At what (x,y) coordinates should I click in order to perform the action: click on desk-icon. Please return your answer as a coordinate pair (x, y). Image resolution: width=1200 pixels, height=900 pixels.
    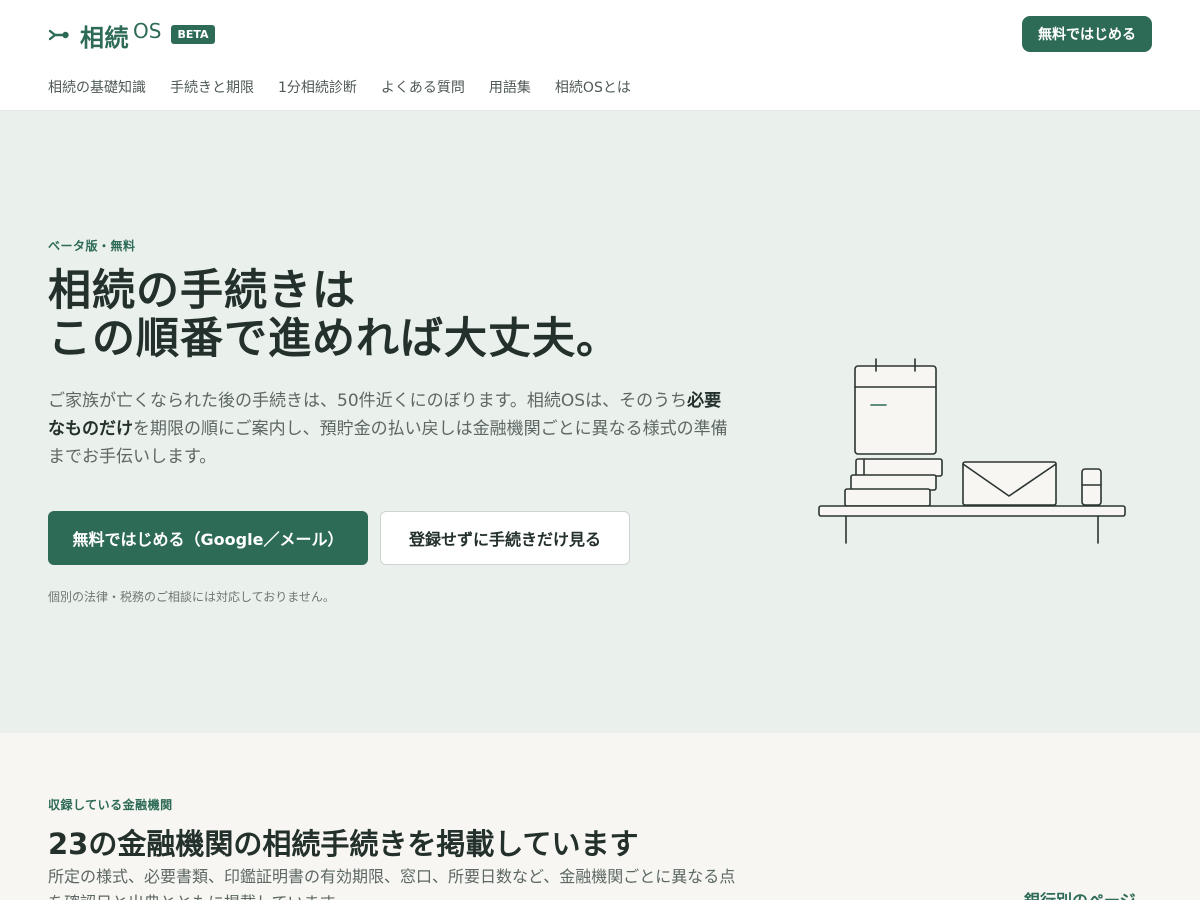
    Looking at the image, I should click on (972, 524).